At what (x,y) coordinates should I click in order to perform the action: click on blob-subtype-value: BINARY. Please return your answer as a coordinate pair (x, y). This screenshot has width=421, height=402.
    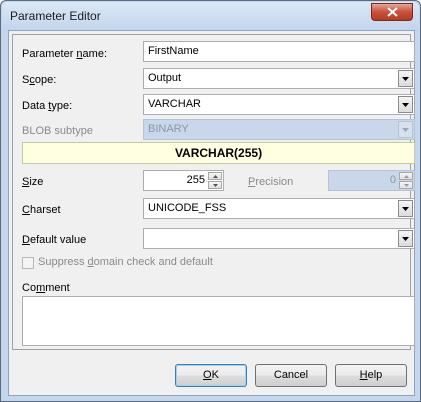
    Looking at the image, I should click on (168, 129).